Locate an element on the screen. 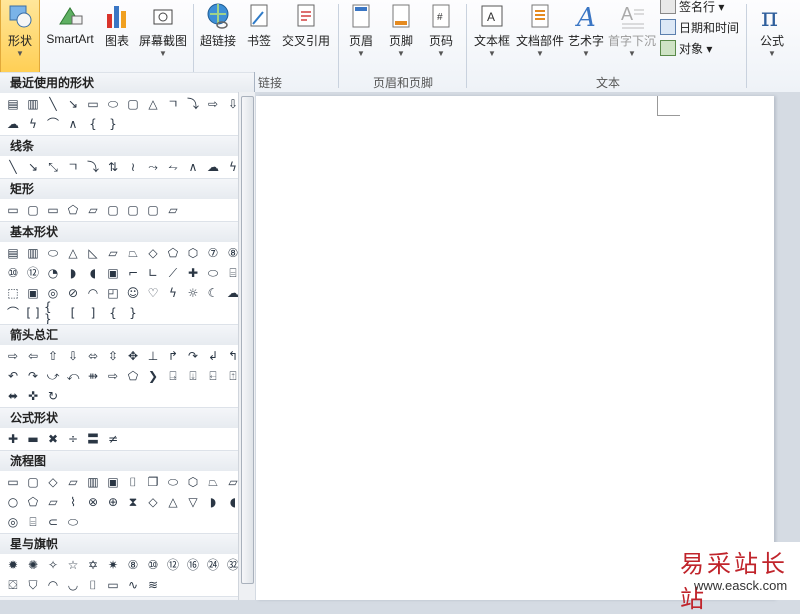  double-bracket-icon: [ ] is located at coordinates (33, 313).